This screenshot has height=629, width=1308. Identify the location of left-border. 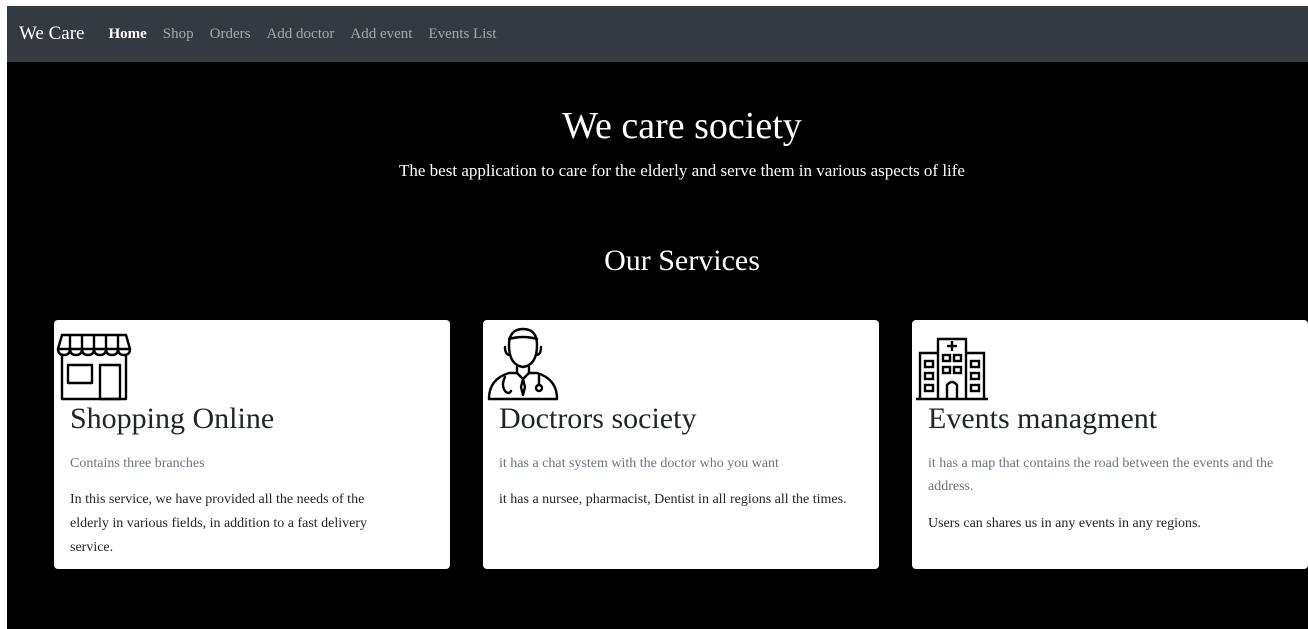
(3, 314).